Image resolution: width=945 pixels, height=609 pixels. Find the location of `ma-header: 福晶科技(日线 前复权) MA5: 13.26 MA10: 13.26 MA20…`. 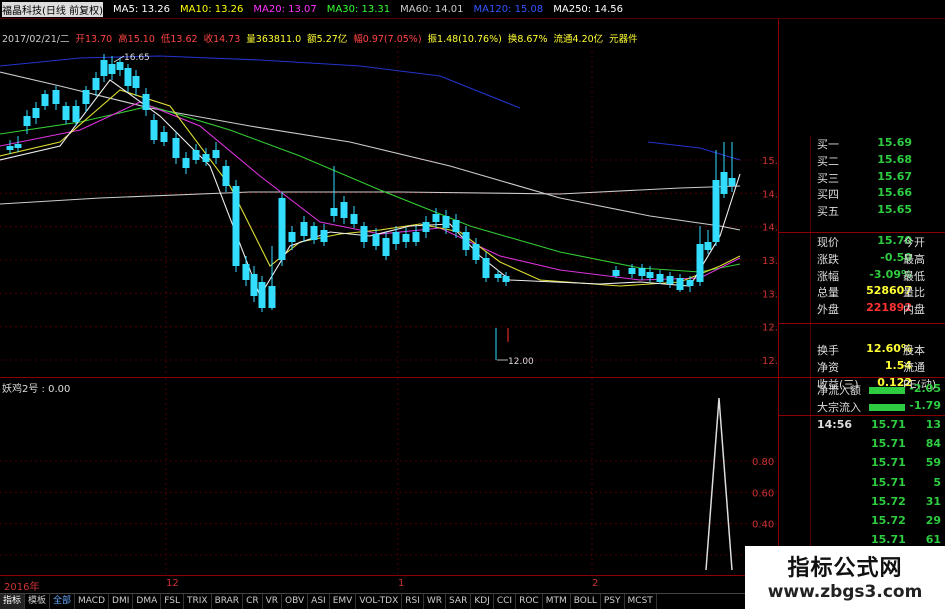

ma-header: 福晶科技(日线 前复权) MA5: 13.26 MA10: 13.26 MA20… is located at coordinates (472, 9).